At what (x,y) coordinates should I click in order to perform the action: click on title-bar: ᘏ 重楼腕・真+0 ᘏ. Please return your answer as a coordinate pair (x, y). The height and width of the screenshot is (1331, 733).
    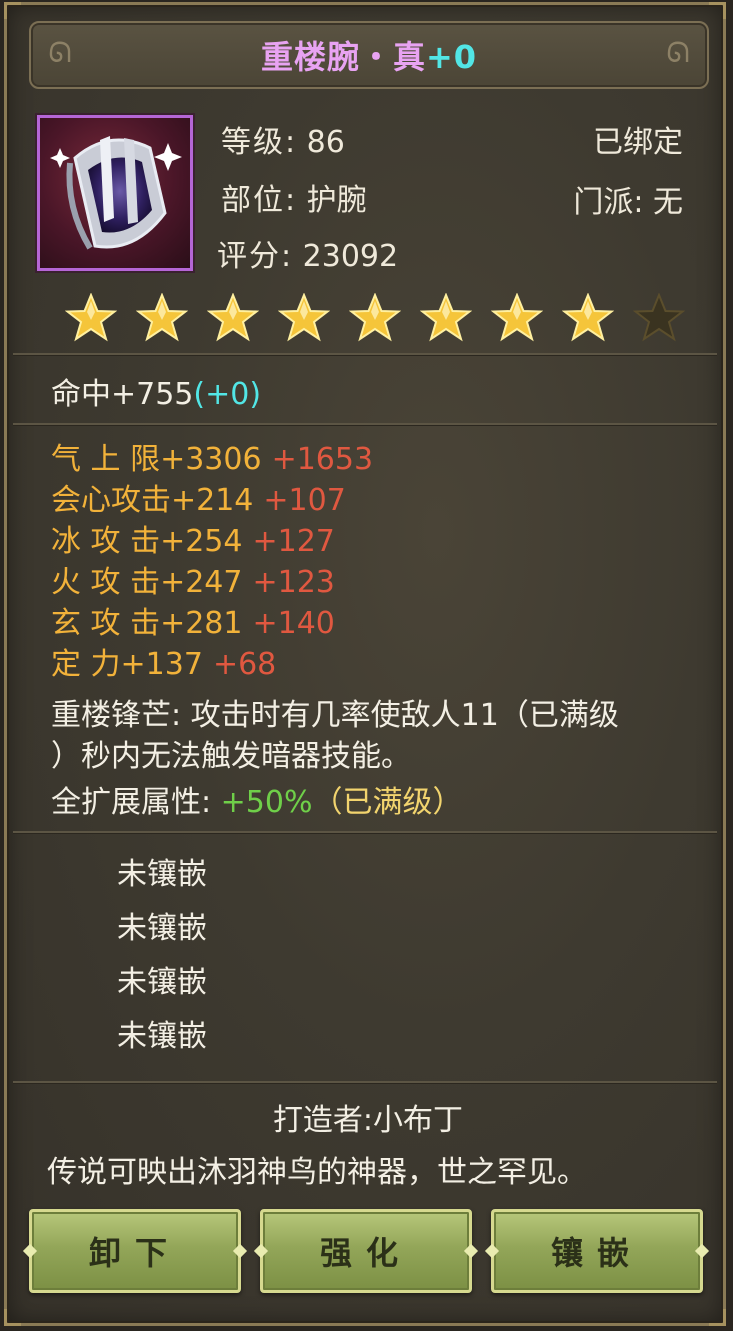
    Looking at the image, I should click on (369, 55).